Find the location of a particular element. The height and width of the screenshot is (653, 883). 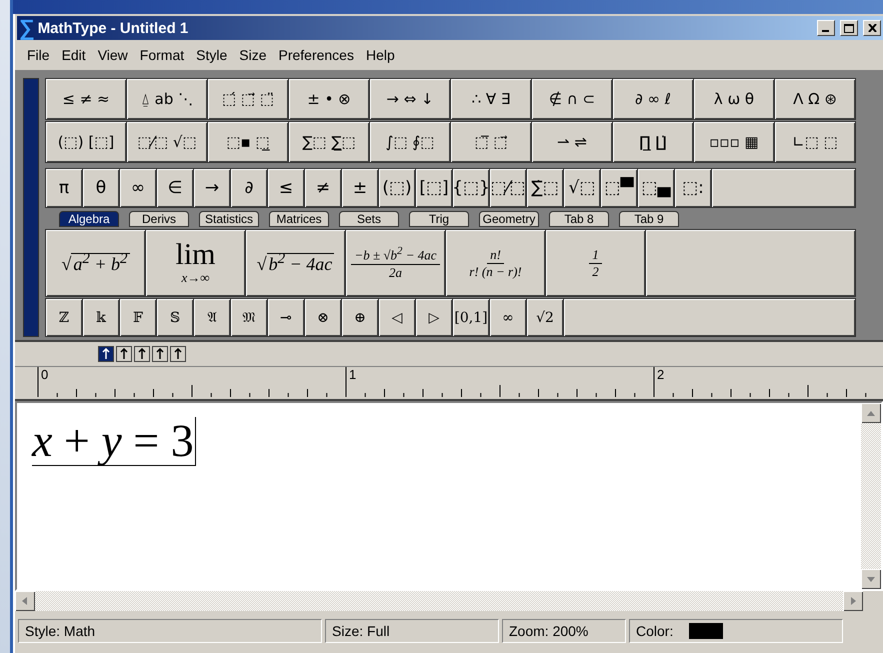

close-button is located at coordinates (872, 28).